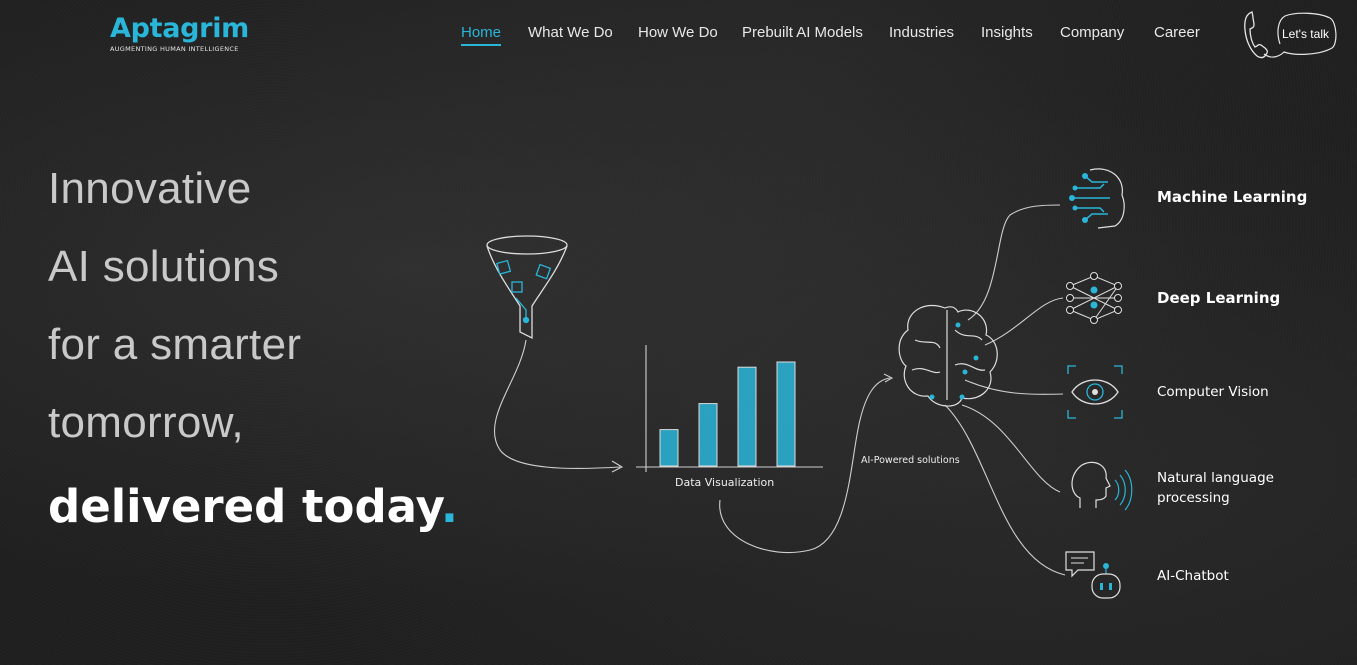 The image size is (1357, 665). I want to click on hero-line-4: tomorrow,, so click(146, 422).